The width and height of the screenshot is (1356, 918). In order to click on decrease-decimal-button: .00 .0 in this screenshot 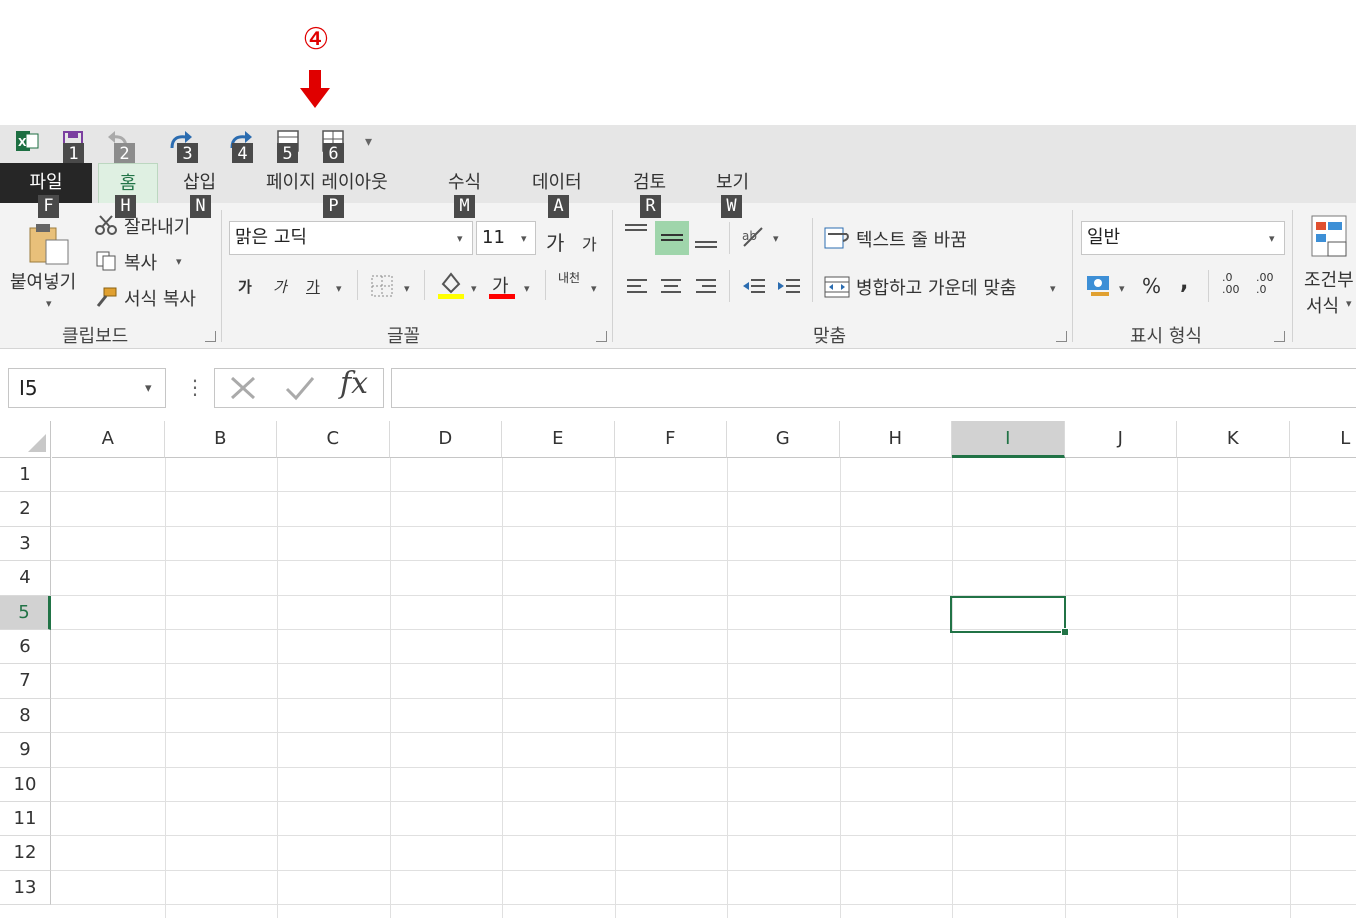, I will do `click(1269, 284)`.